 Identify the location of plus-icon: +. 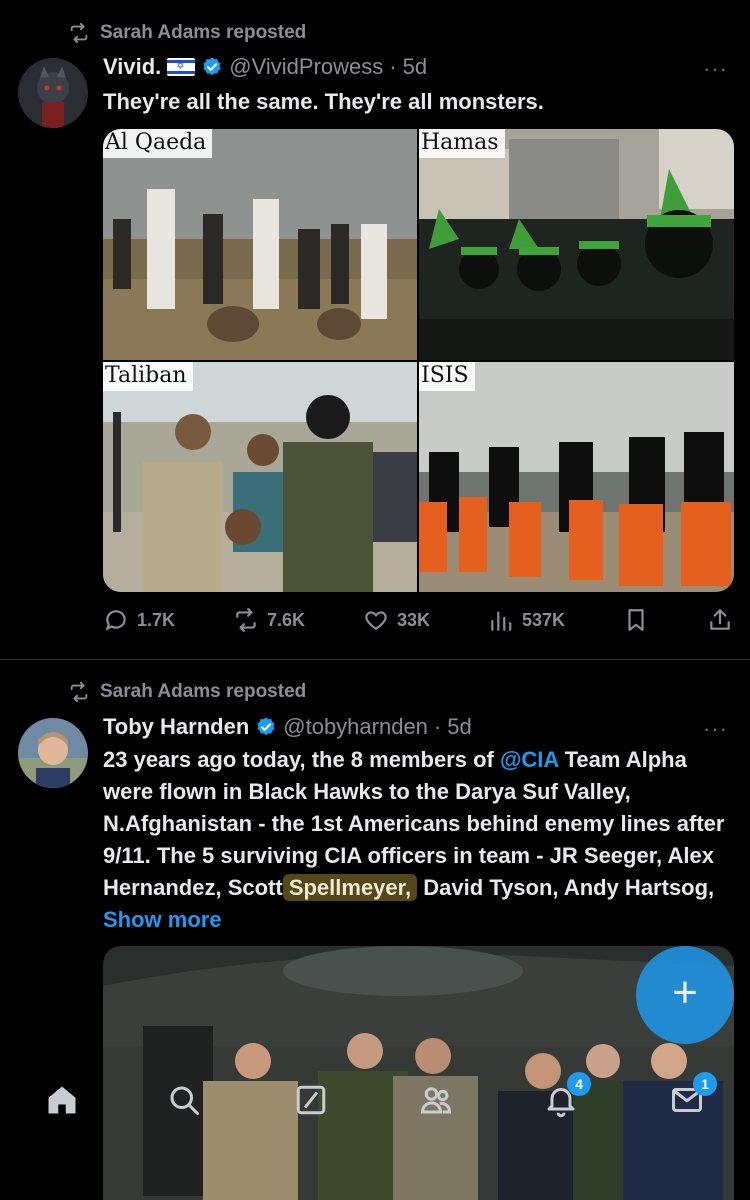
(685, 992).